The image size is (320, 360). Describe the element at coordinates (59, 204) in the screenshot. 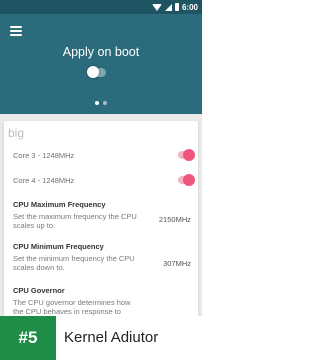

I see `setting-title: CPU Maximum Frequency` at that location.